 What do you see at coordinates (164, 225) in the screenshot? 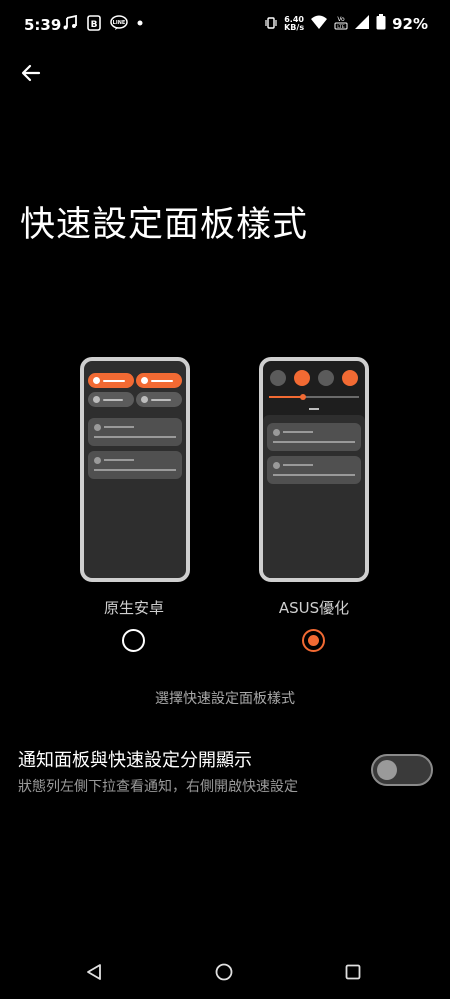
I see `page-title: 快速設定面板樣式` at bounding box center [164, 225].